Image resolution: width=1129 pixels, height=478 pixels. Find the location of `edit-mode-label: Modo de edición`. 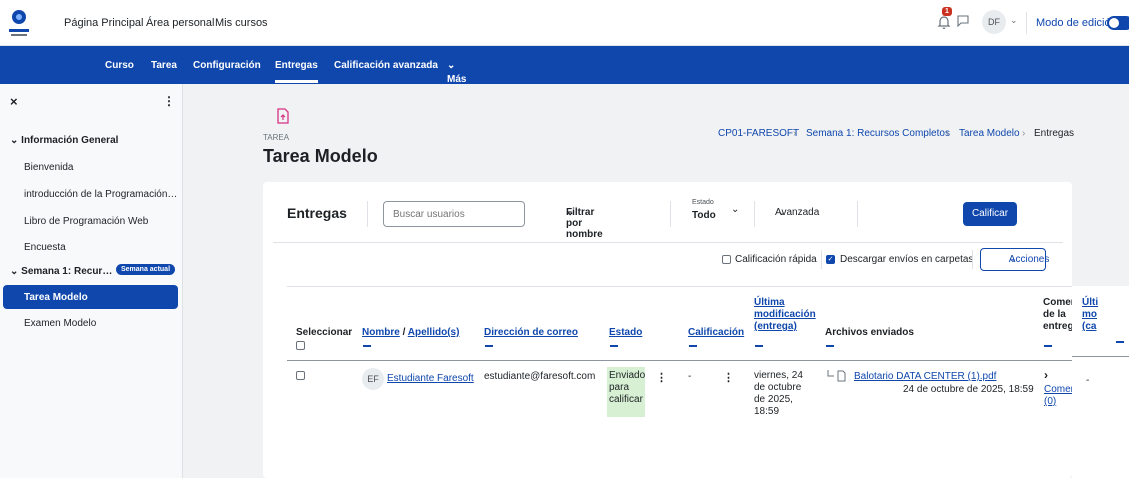

edit-mode-label: Modo de edición is located at coordinates (1076, 23).